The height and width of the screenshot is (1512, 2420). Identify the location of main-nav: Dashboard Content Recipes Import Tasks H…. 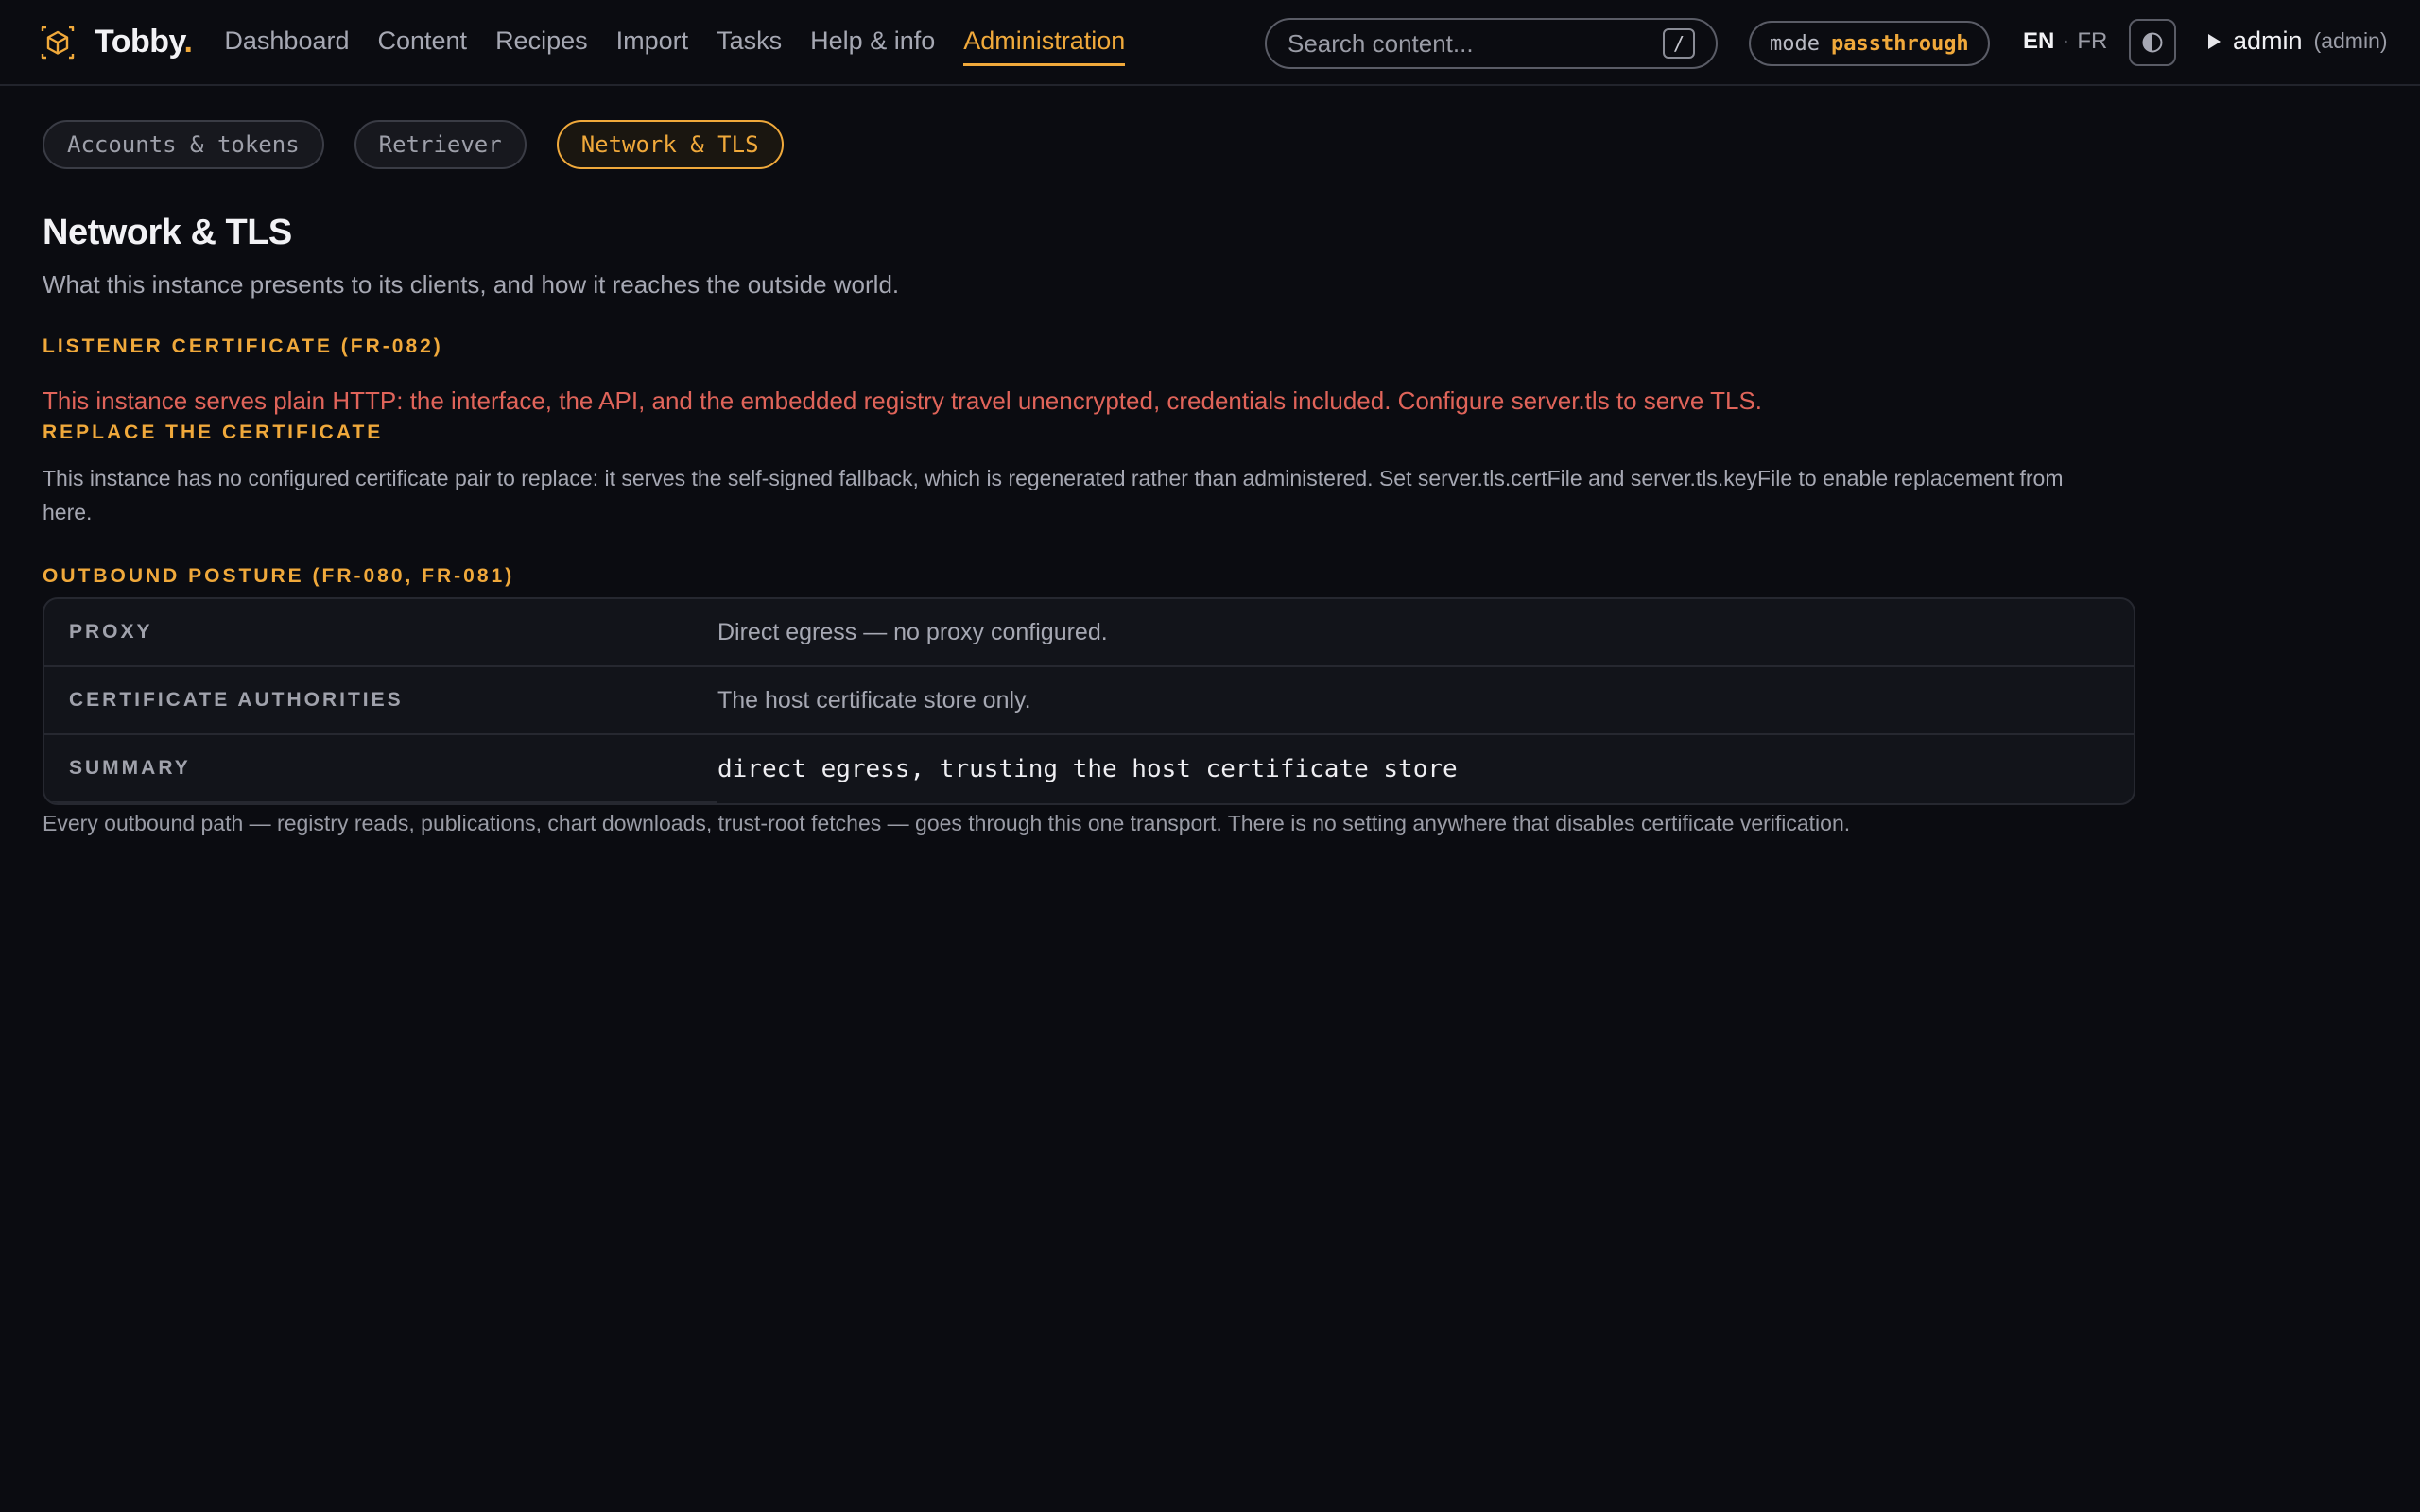
(675, 42).